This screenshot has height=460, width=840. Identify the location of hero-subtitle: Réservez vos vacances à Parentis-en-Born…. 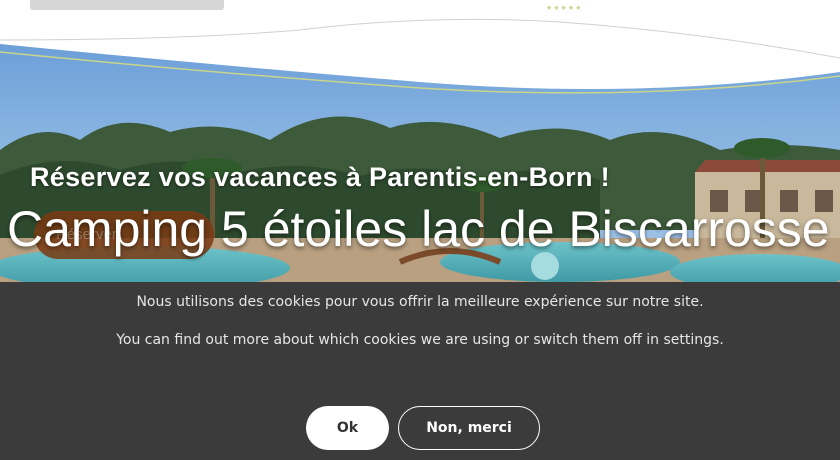
(320, 177).